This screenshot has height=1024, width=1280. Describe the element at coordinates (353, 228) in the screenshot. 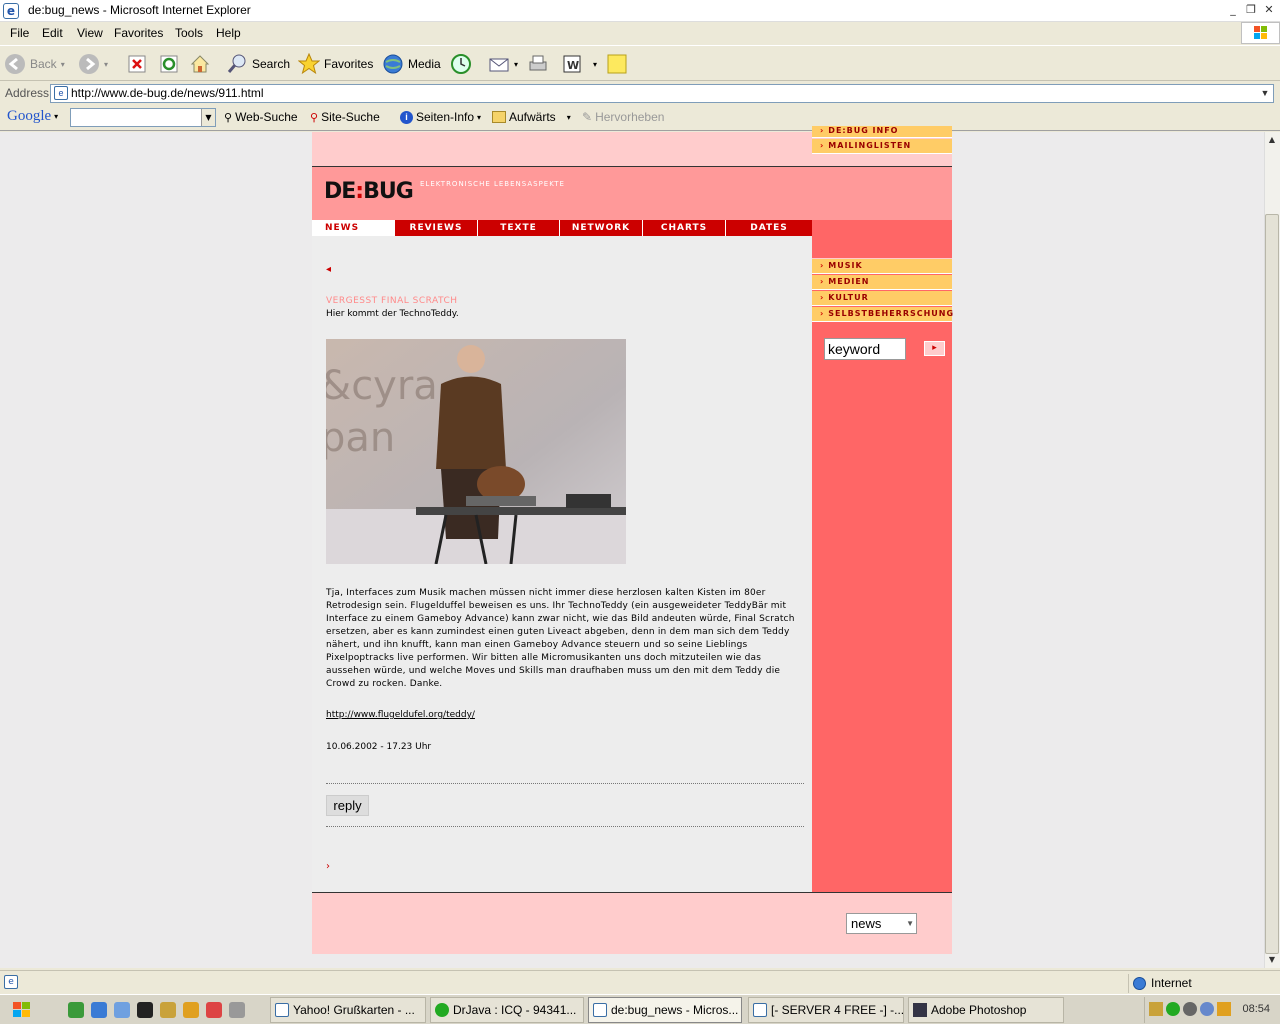

I see `tab-news: NEWS` at that location.